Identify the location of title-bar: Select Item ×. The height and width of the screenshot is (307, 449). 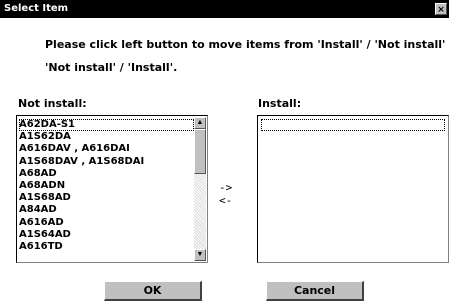
(224, 9).